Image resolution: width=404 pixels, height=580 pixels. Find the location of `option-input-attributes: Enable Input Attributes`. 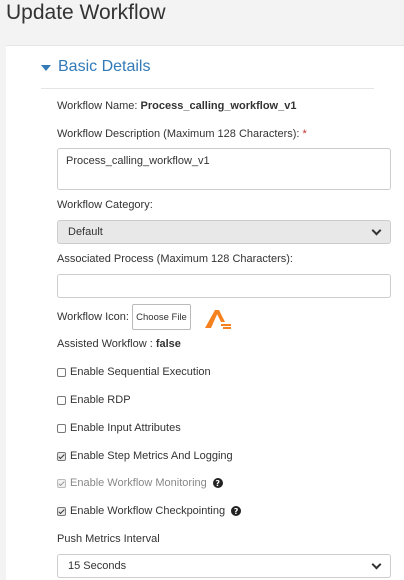

option-input-attributes: Enable Input Attributes is located at coordinates (119, 428).